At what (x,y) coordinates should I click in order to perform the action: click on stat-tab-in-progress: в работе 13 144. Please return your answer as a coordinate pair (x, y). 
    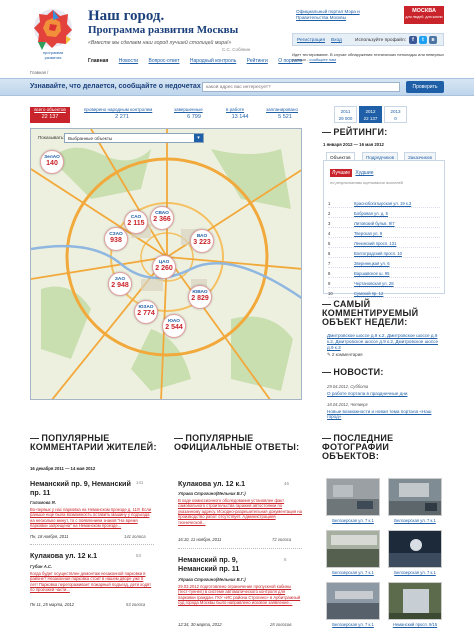
    Looking at the image, I should click on (240, 115).